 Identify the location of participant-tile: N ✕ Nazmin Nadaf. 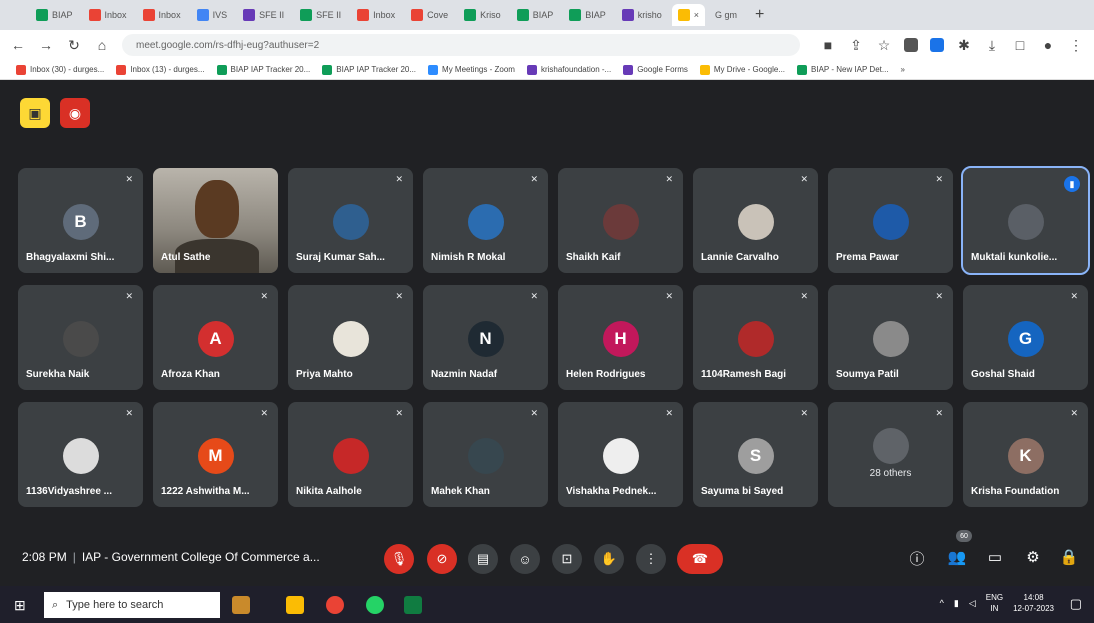
(485, 337).